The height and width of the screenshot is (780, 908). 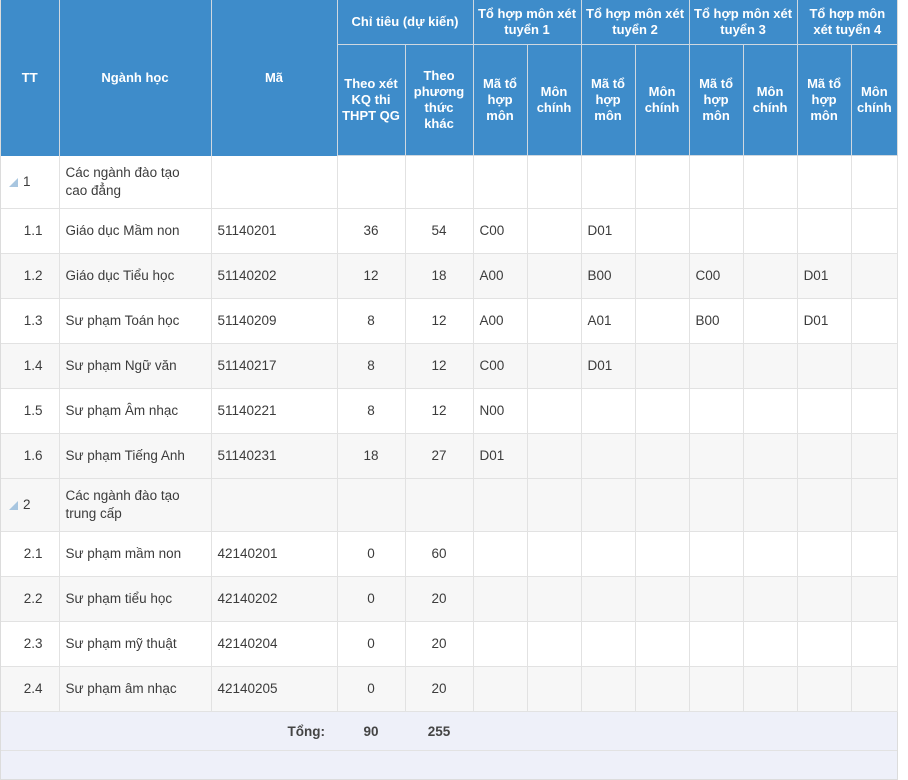 What do you see at coordinates (135, 599) in the screenshot?
I see `cell-nganh-hoc: Sư phạm tiểu học` at bounding box center [135, 599].